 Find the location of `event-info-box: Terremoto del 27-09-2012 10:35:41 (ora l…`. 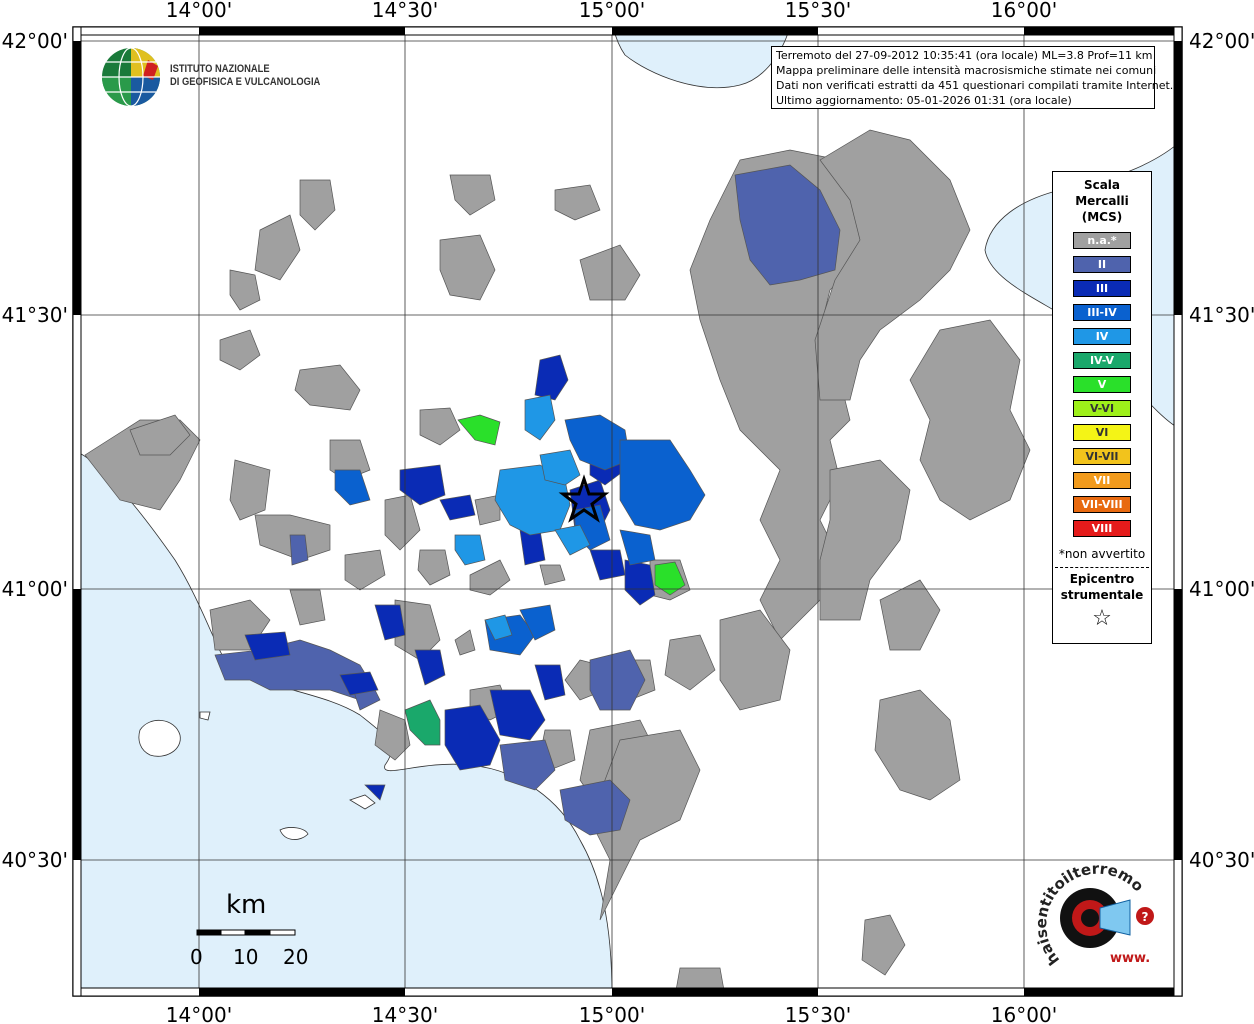

event-info-box: Terremoto del 27-09-2012 10:35:41 (ora l… is located at coordinates (972, 77).